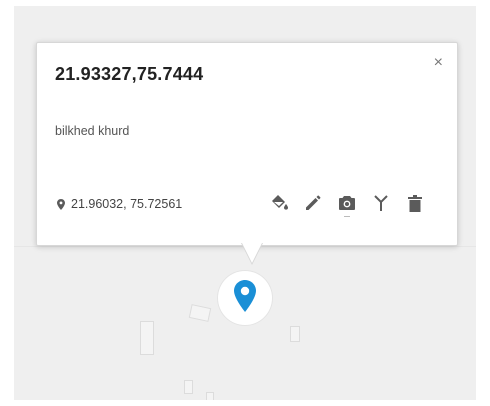 The image size is (490, 406). I want to click on location-description: bilkhed khurd, so click(92, 131).